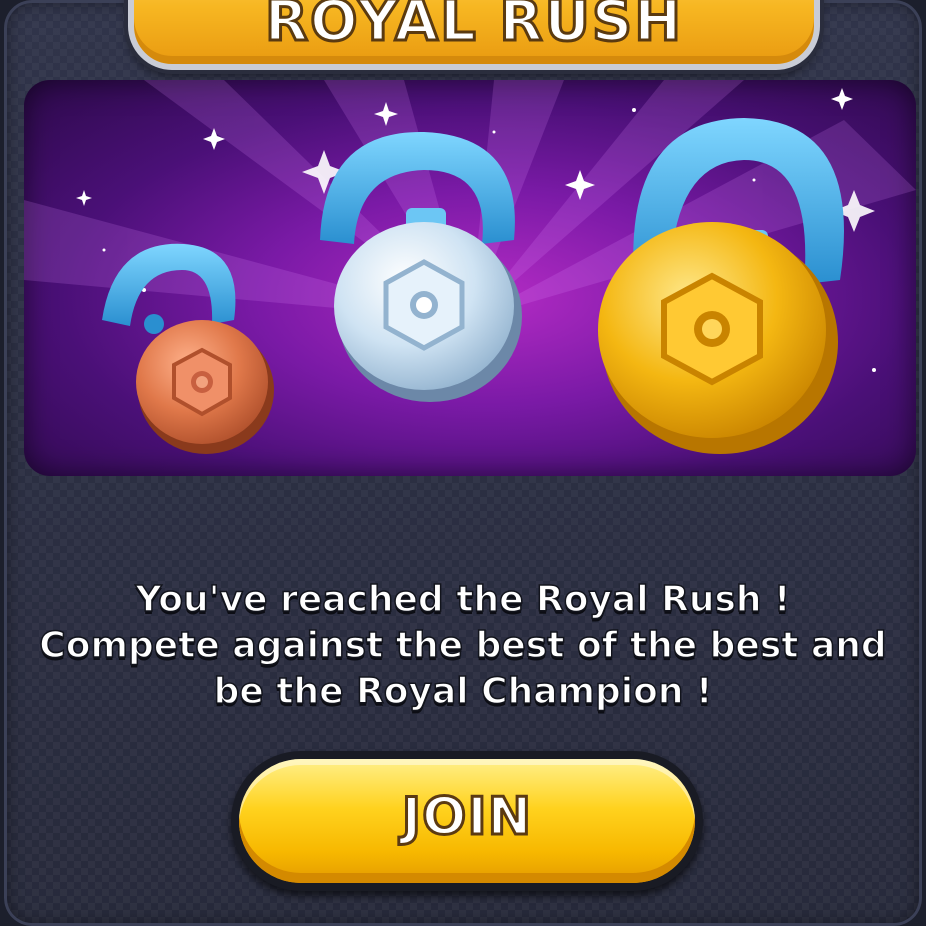  I want to click on message-line-2: Compete against the best of the best and, so click(463, 645).